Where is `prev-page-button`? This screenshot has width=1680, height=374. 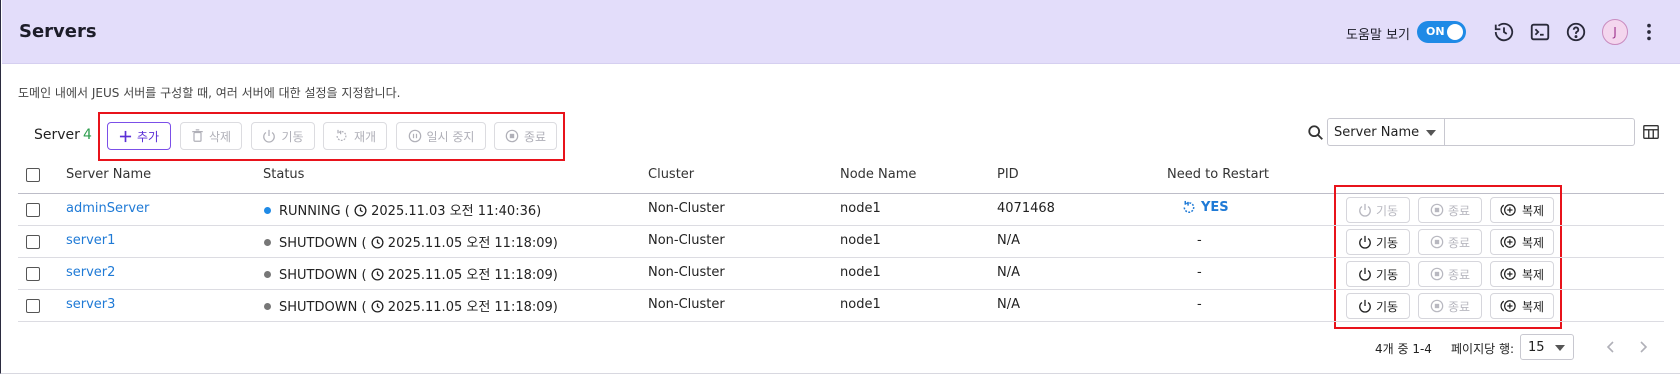
prev-page-button is located at coordinates (1611, 347).